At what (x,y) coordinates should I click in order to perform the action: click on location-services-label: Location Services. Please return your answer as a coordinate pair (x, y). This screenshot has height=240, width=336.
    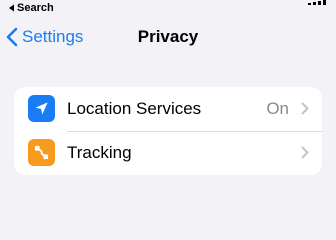
    Looking at the image, I should click on (134, 108).